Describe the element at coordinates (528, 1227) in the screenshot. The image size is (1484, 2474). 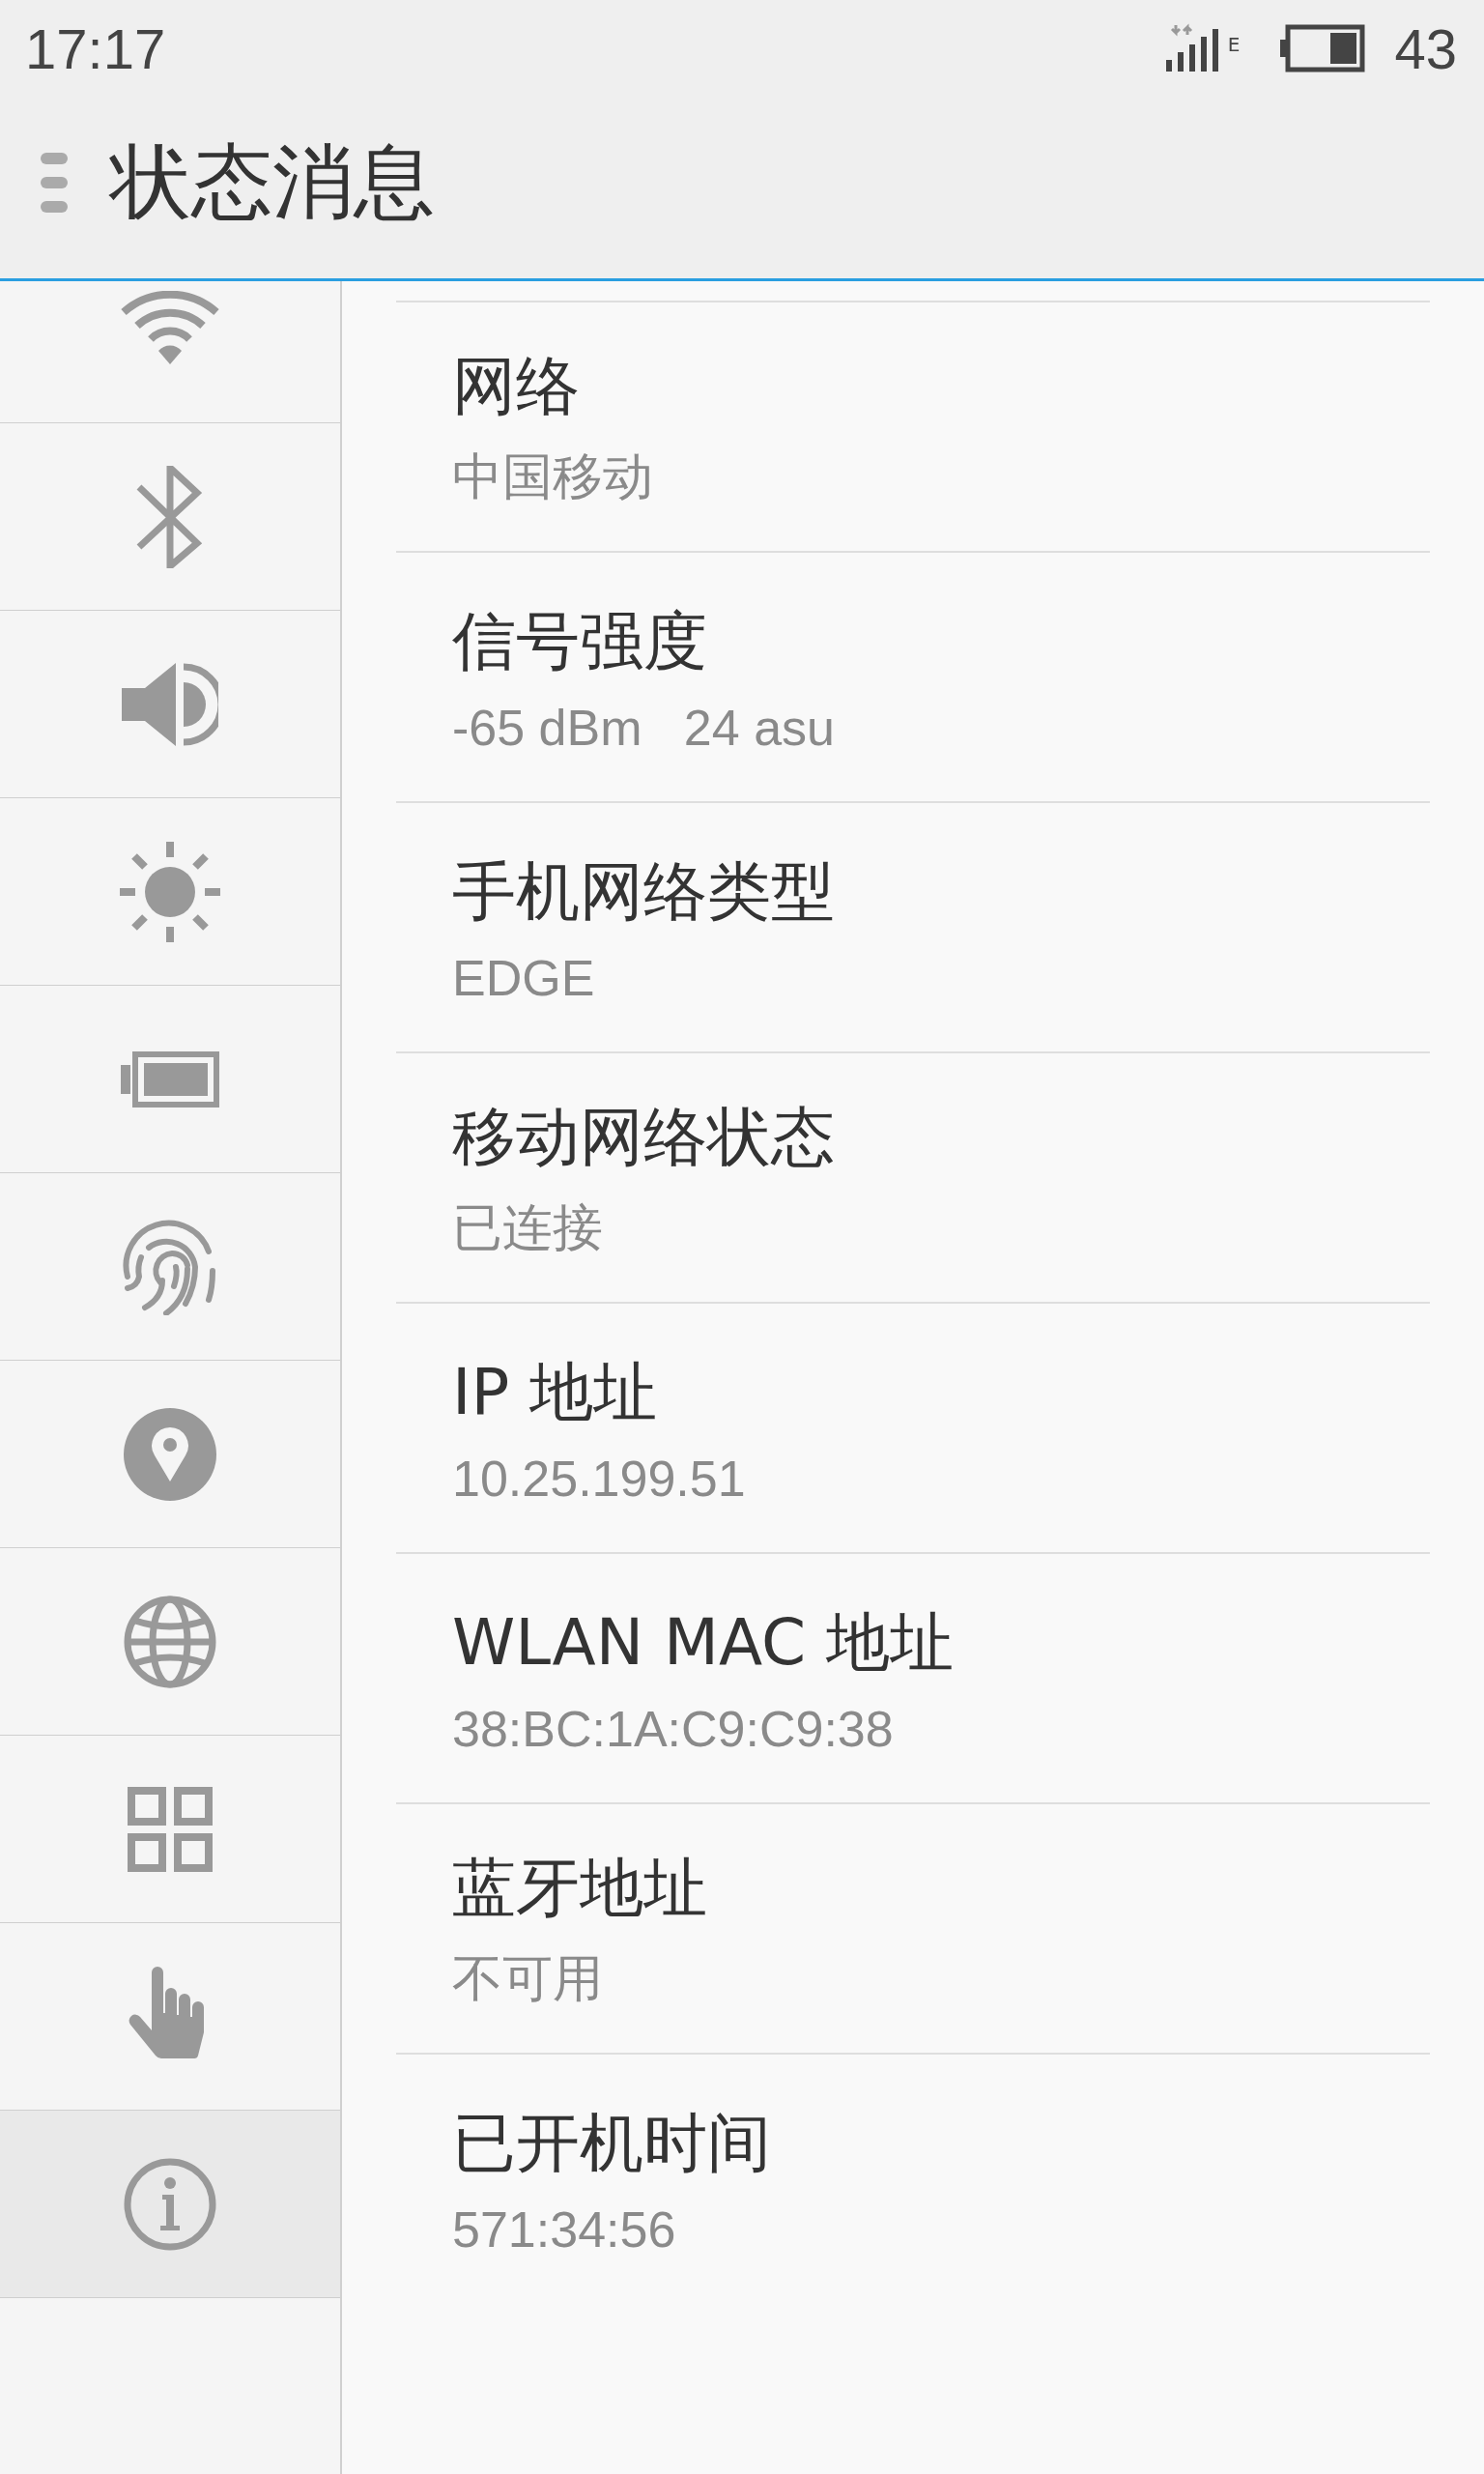
I see `info-value: 已连接` at that location.